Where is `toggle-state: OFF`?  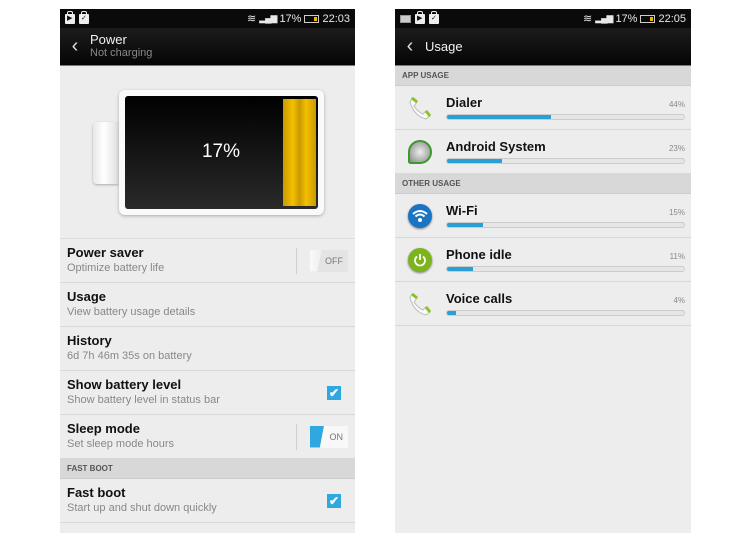
toggle-state: OFF is located at coordinates (334, 260).